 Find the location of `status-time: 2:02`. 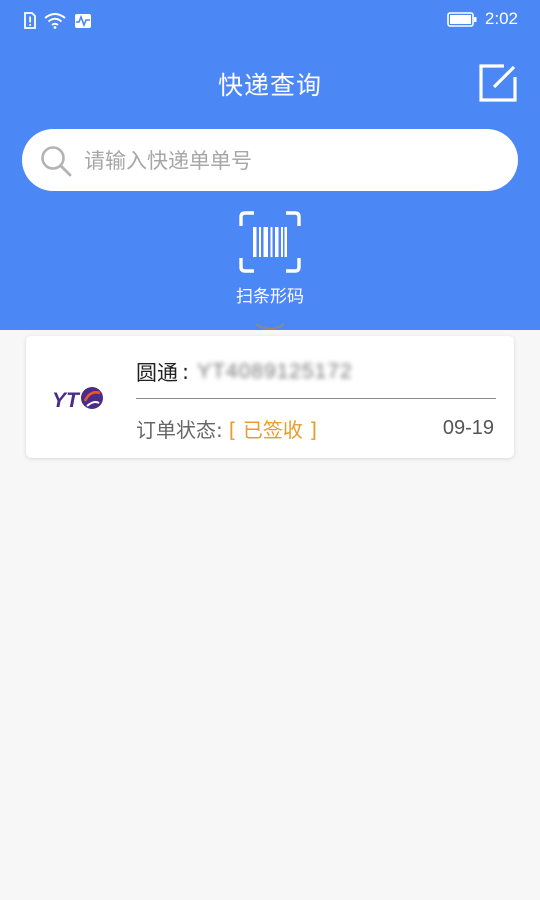

status-time: 2:02 is located at coordinates (501, 18).